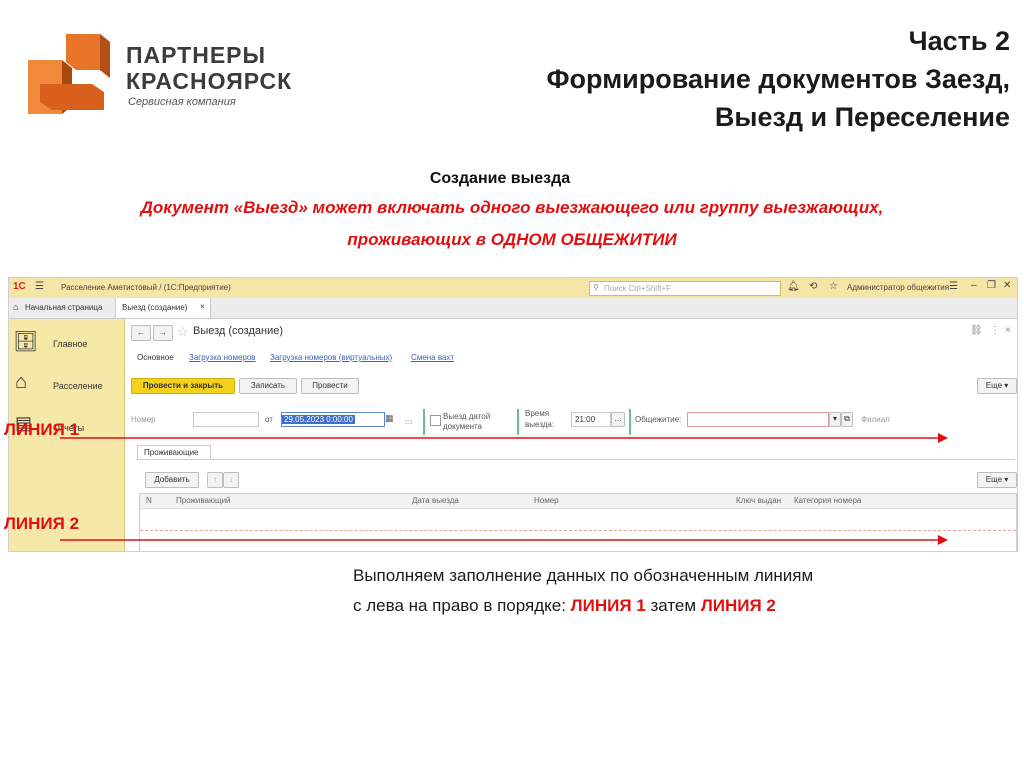 The width and height of the screenshot is (1024, 767). What do you see at coordinates (758, 419) in the screenshot?
I see `dormitory-field` at bounding box center [758, 419].